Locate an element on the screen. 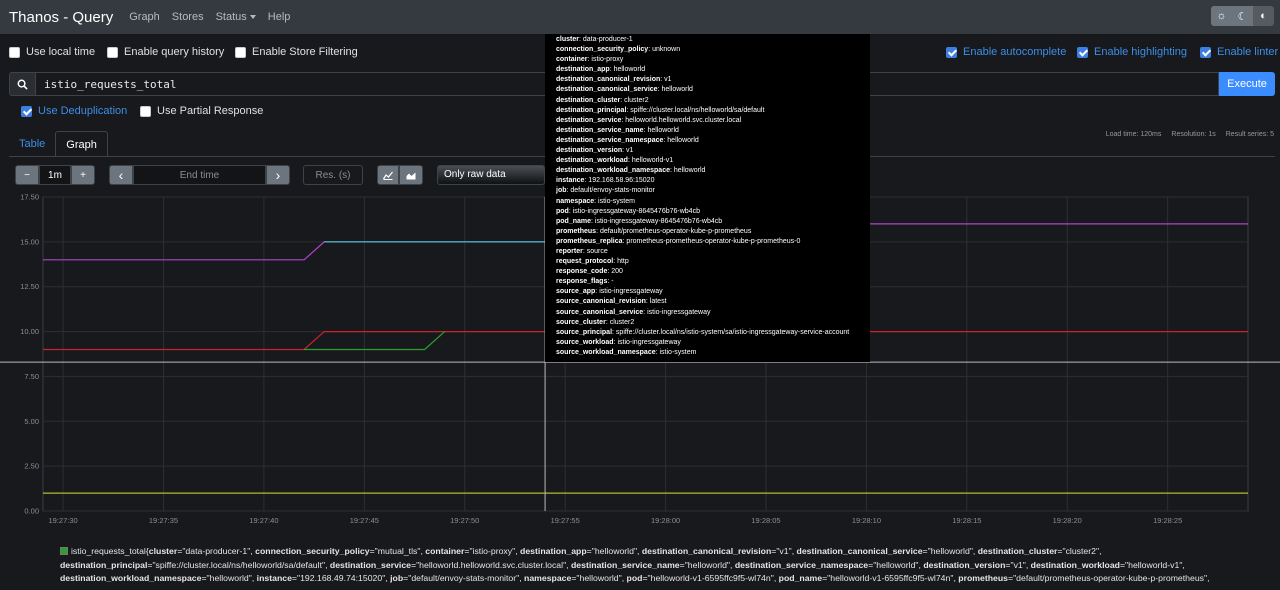  end-time-input: End time is located at coordinates (199, 175).